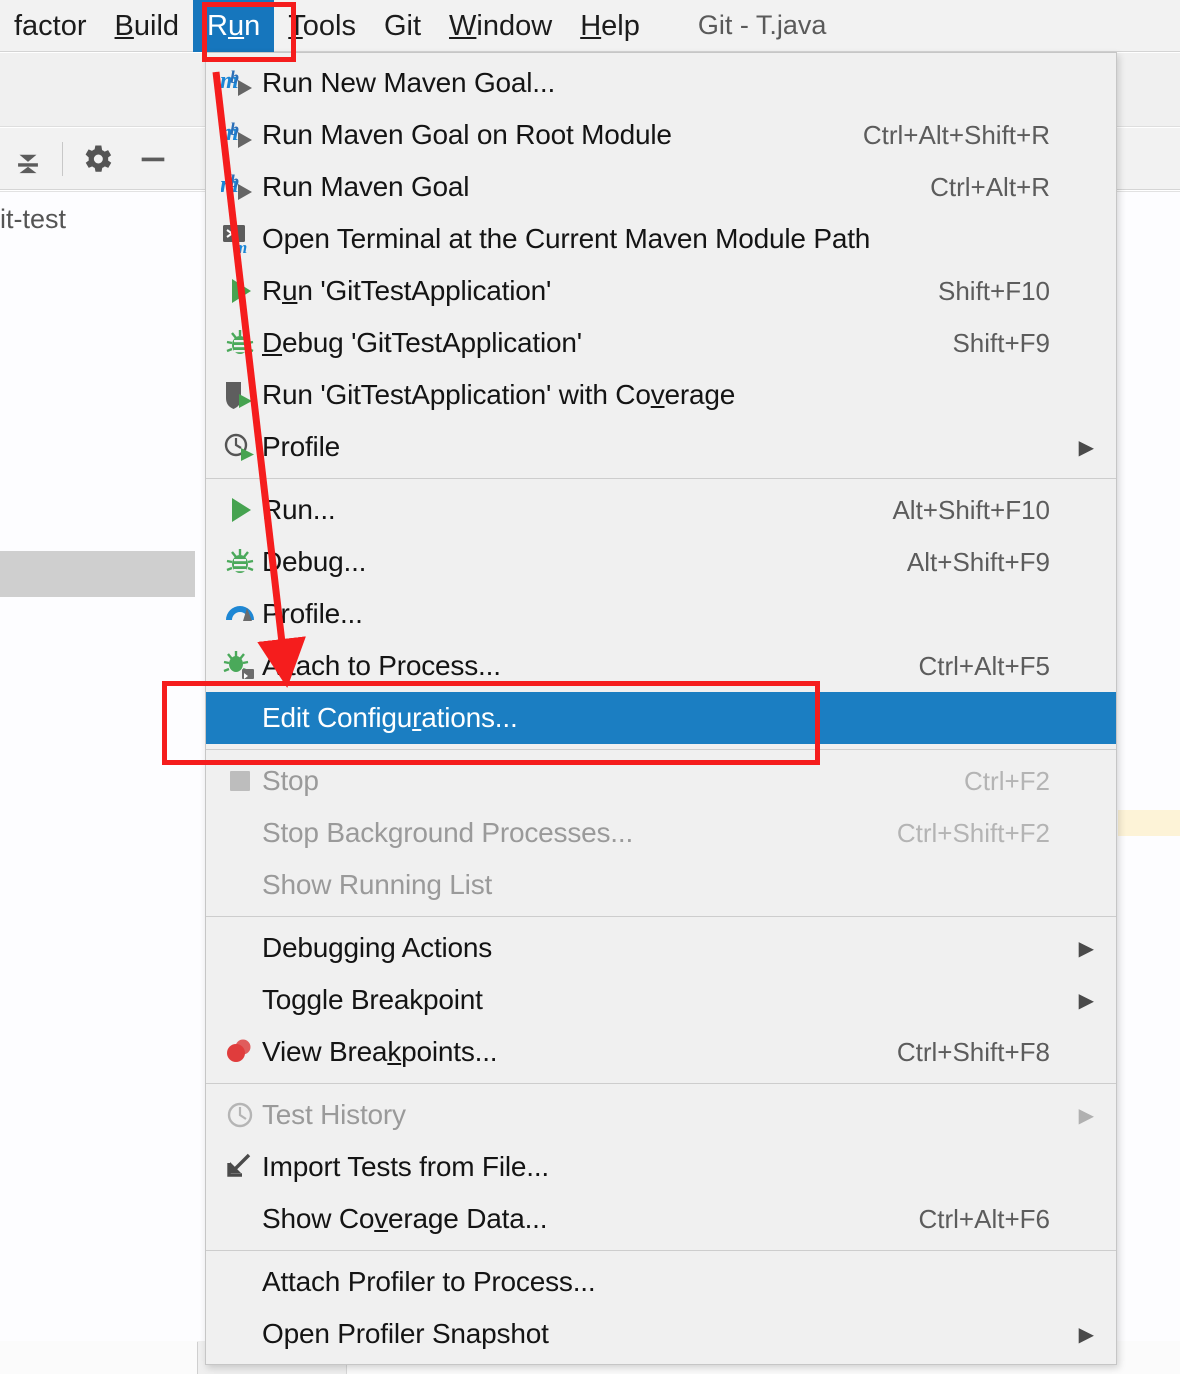 This screenshot has height=1374, width=1180. Describe the element at coordinates (240, 1167) in the screenshot. I see `import-arrow-icon` at that location.